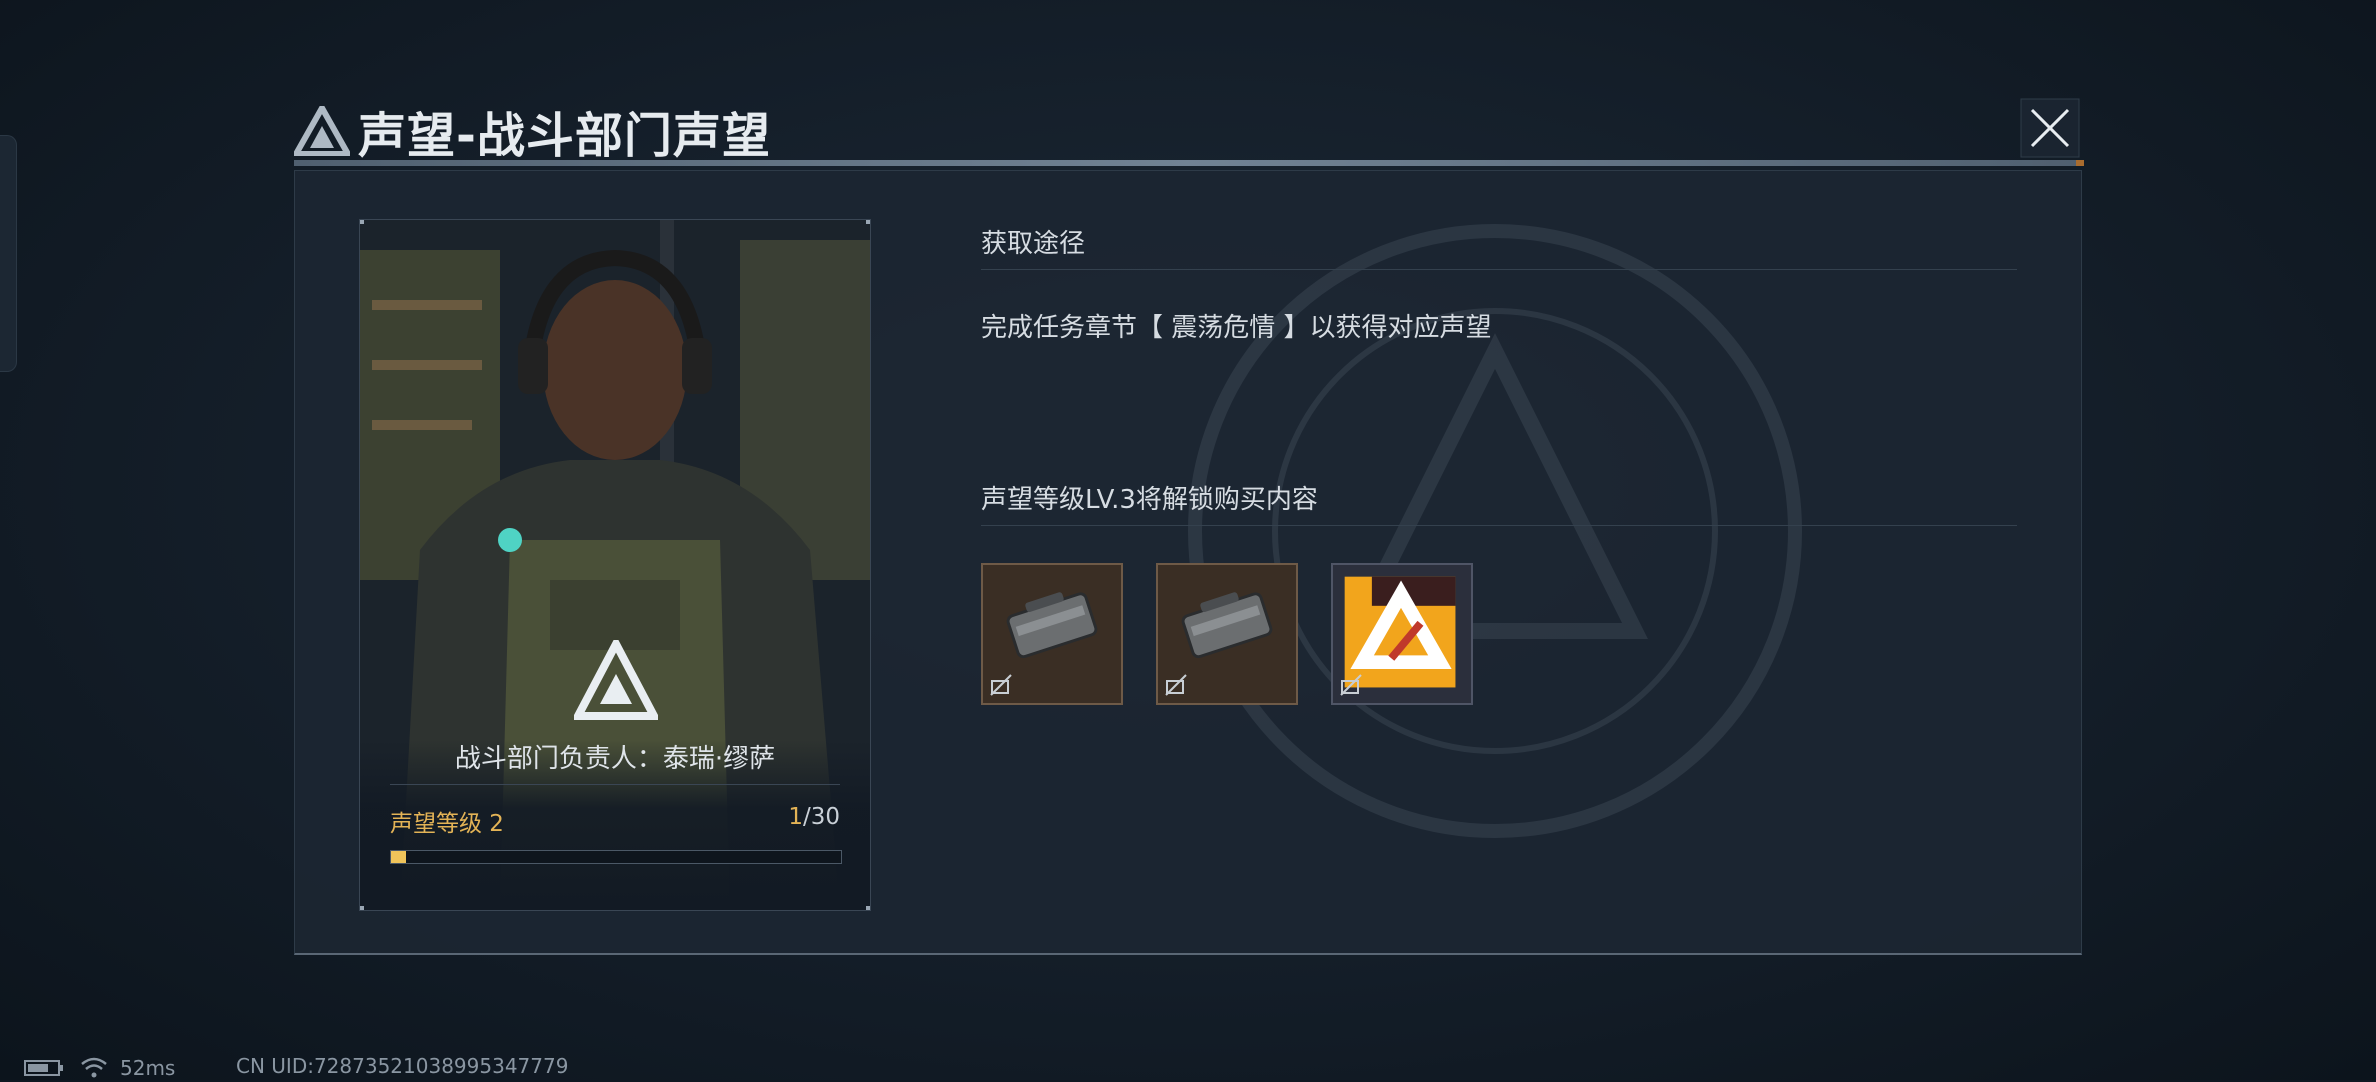  I want to click on unlock-section-title: 声望等级LV.3将解锁购买内容, so click(1149, 500).